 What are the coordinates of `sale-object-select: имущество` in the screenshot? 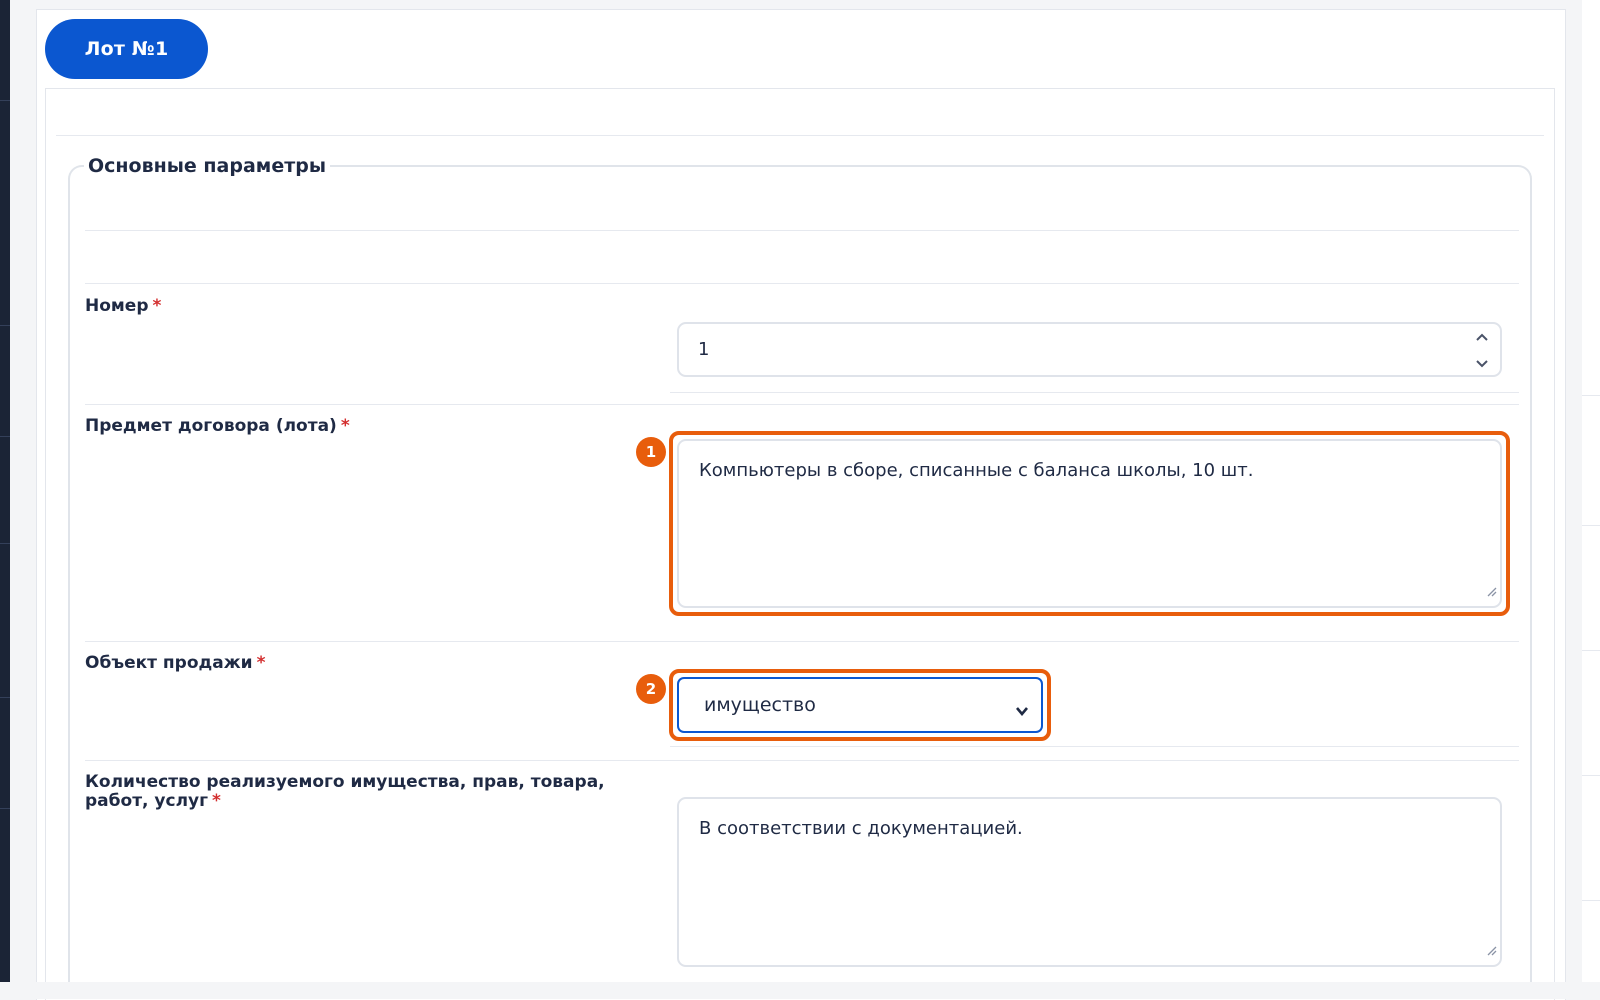 It's located at (860, 705).